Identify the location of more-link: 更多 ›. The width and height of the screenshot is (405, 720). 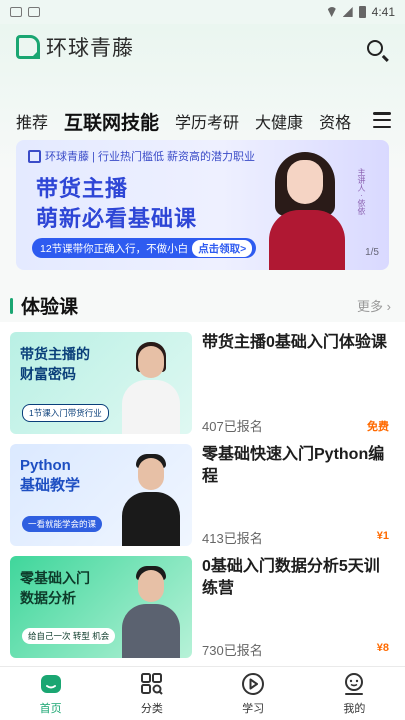
(374, 305).